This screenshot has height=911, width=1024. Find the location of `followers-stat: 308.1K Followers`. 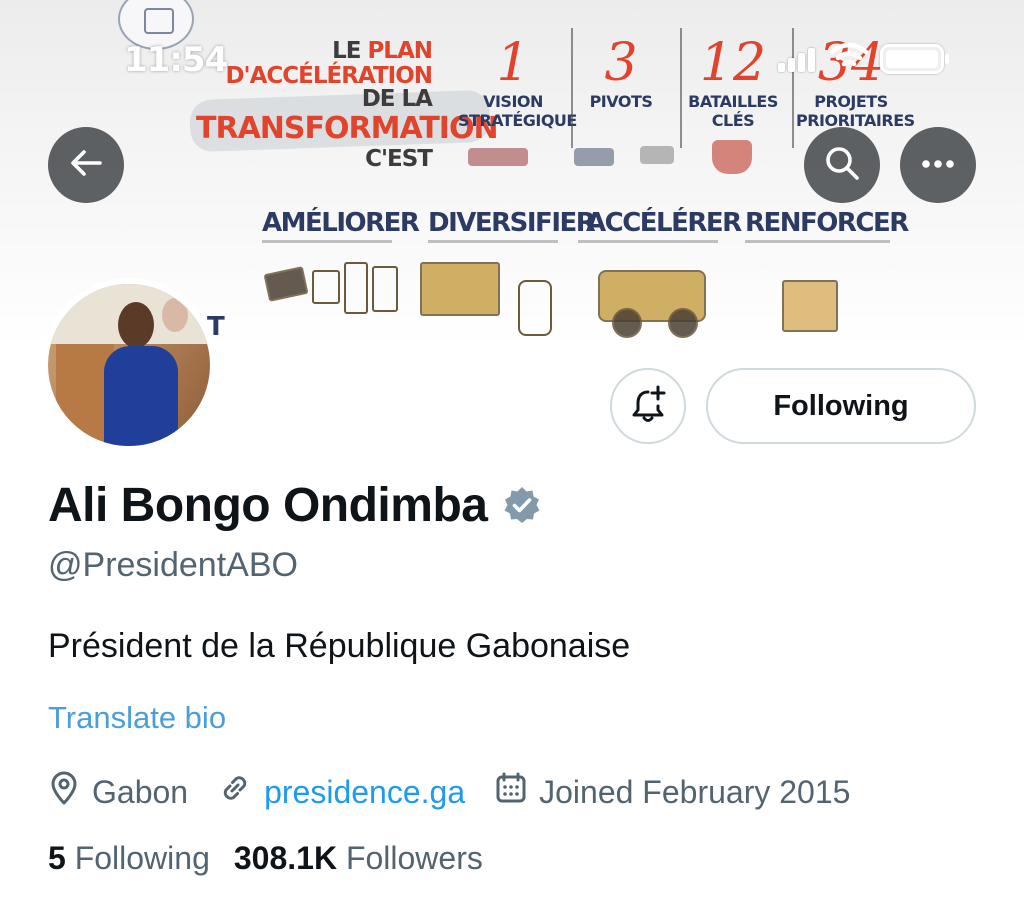

followers-stat: 308.1K Followers is located at coordinates (358, 858).